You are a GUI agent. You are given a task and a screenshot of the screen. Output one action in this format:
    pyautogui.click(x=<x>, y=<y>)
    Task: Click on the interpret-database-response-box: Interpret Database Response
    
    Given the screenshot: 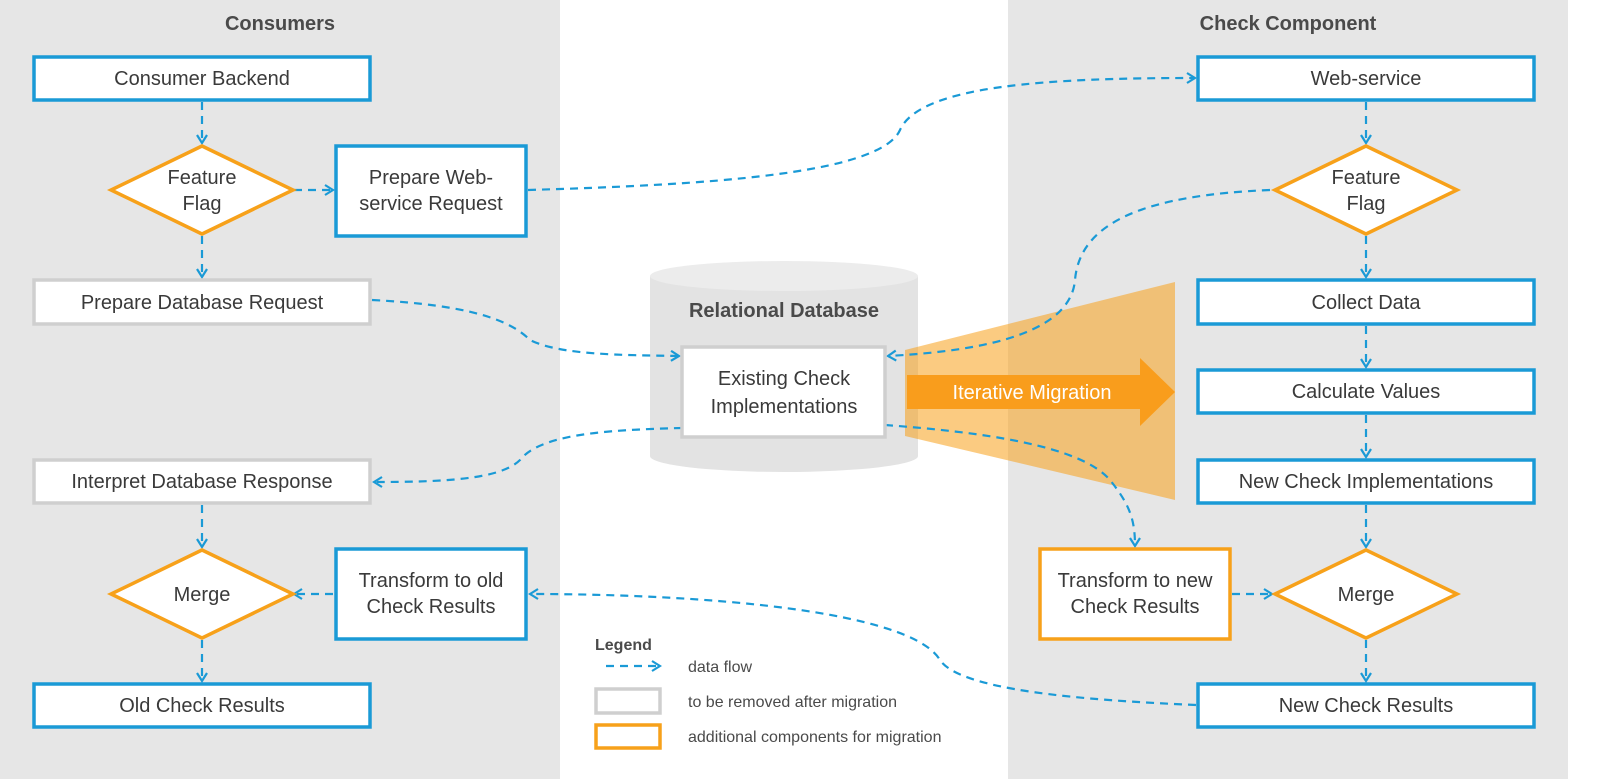 What is the action you would take?
    pyautogui.click(x=202, y=481)
    